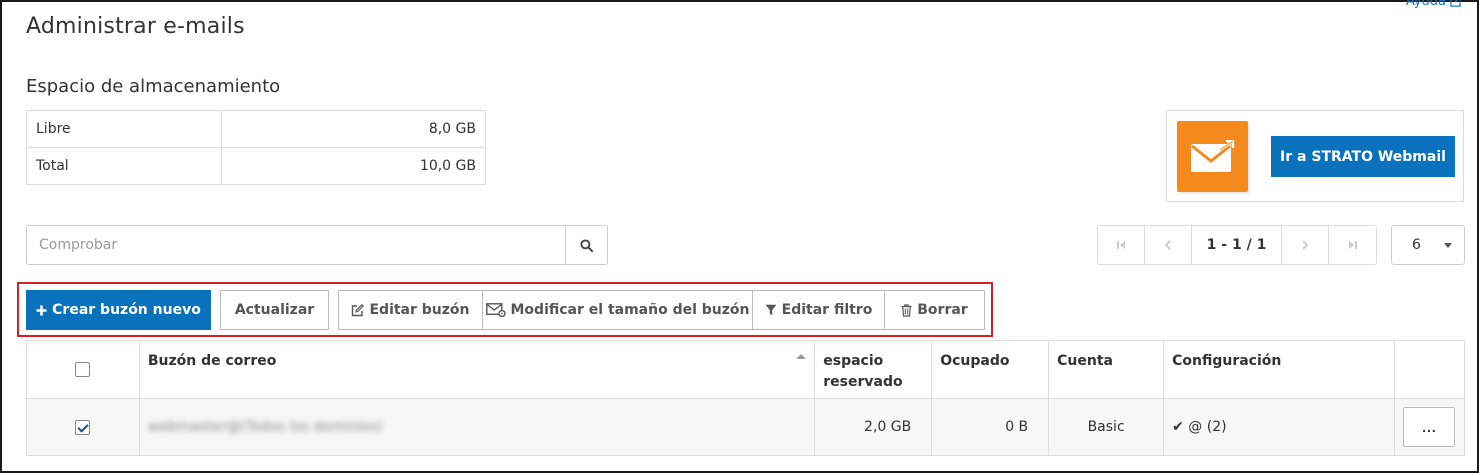  What do you see at coordinates (630, 310) in the screenshot?
I see `resize-mailbox-label: Modificar el tamaño del buzón` at bounding box center [630, 310].